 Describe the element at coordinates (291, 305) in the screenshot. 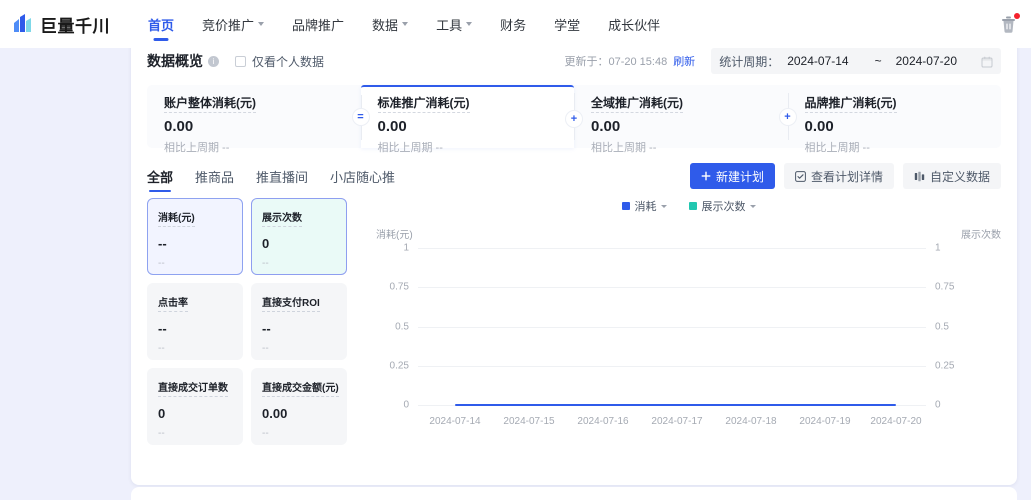

I see `tile-title: 直接支付ROI` at that location.